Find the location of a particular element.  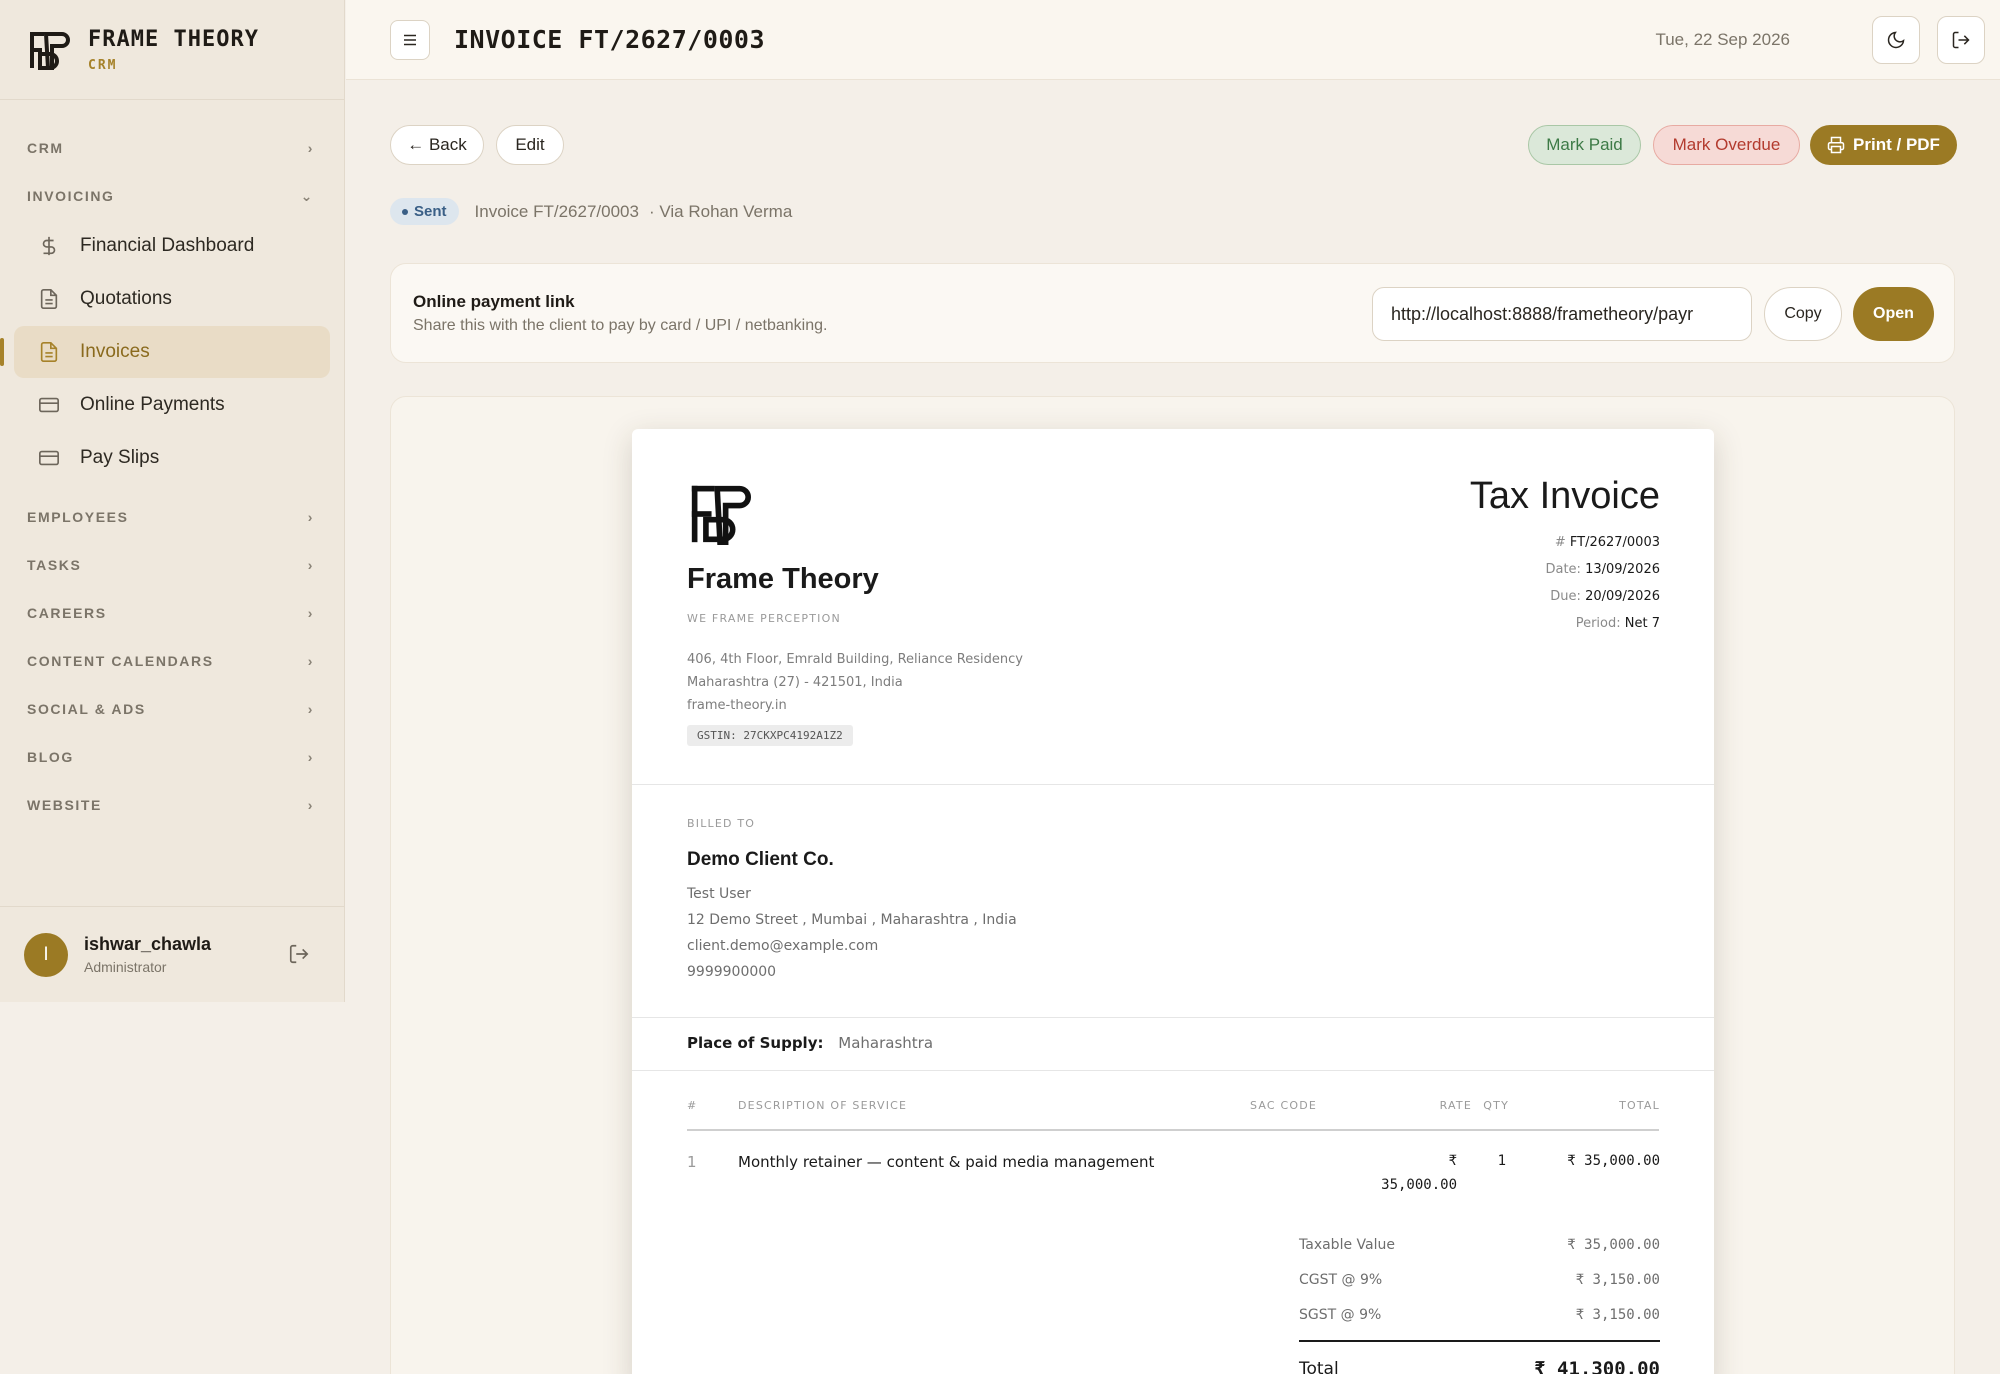

mark-overdue-button: Mark Overdue is located at coordinates (1726, 145).